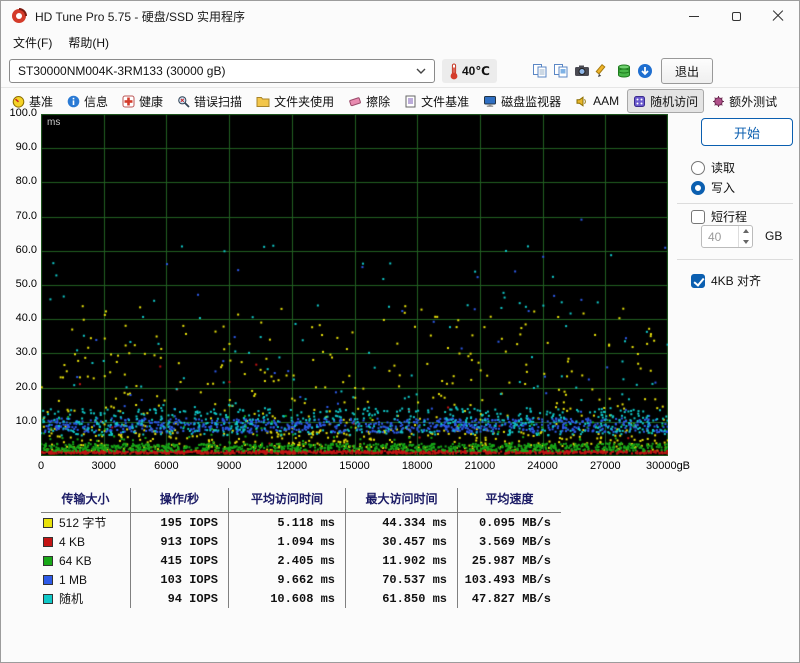  What do you see at coordinates (26, 181) in the screenshot?
I see `y-tick-label: 80.0` at bounding box center [26, 181].